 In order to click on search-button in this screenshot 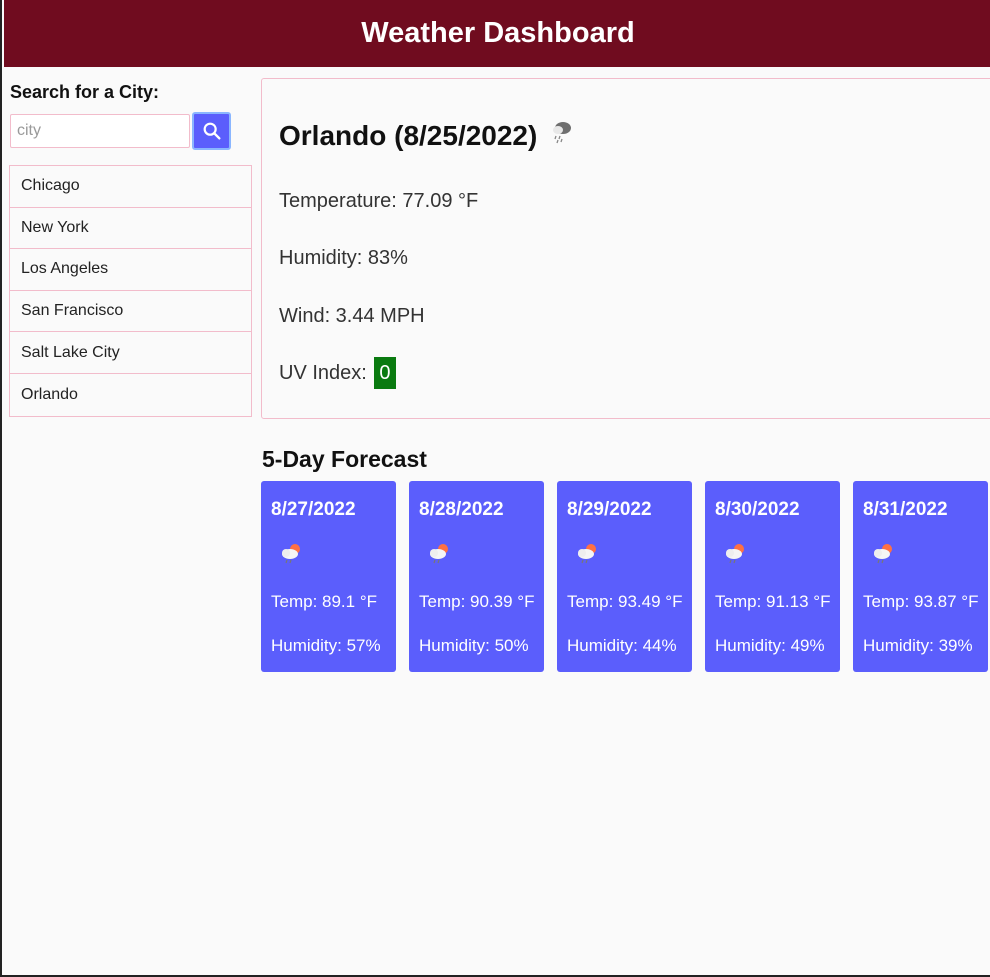, I will do `click(211, 131)`.